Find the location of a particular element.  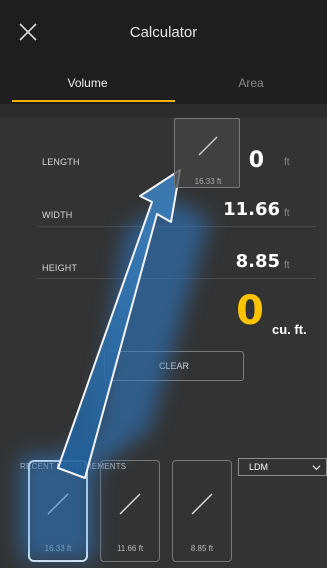

width-divider is located at coordinates (177, 226).